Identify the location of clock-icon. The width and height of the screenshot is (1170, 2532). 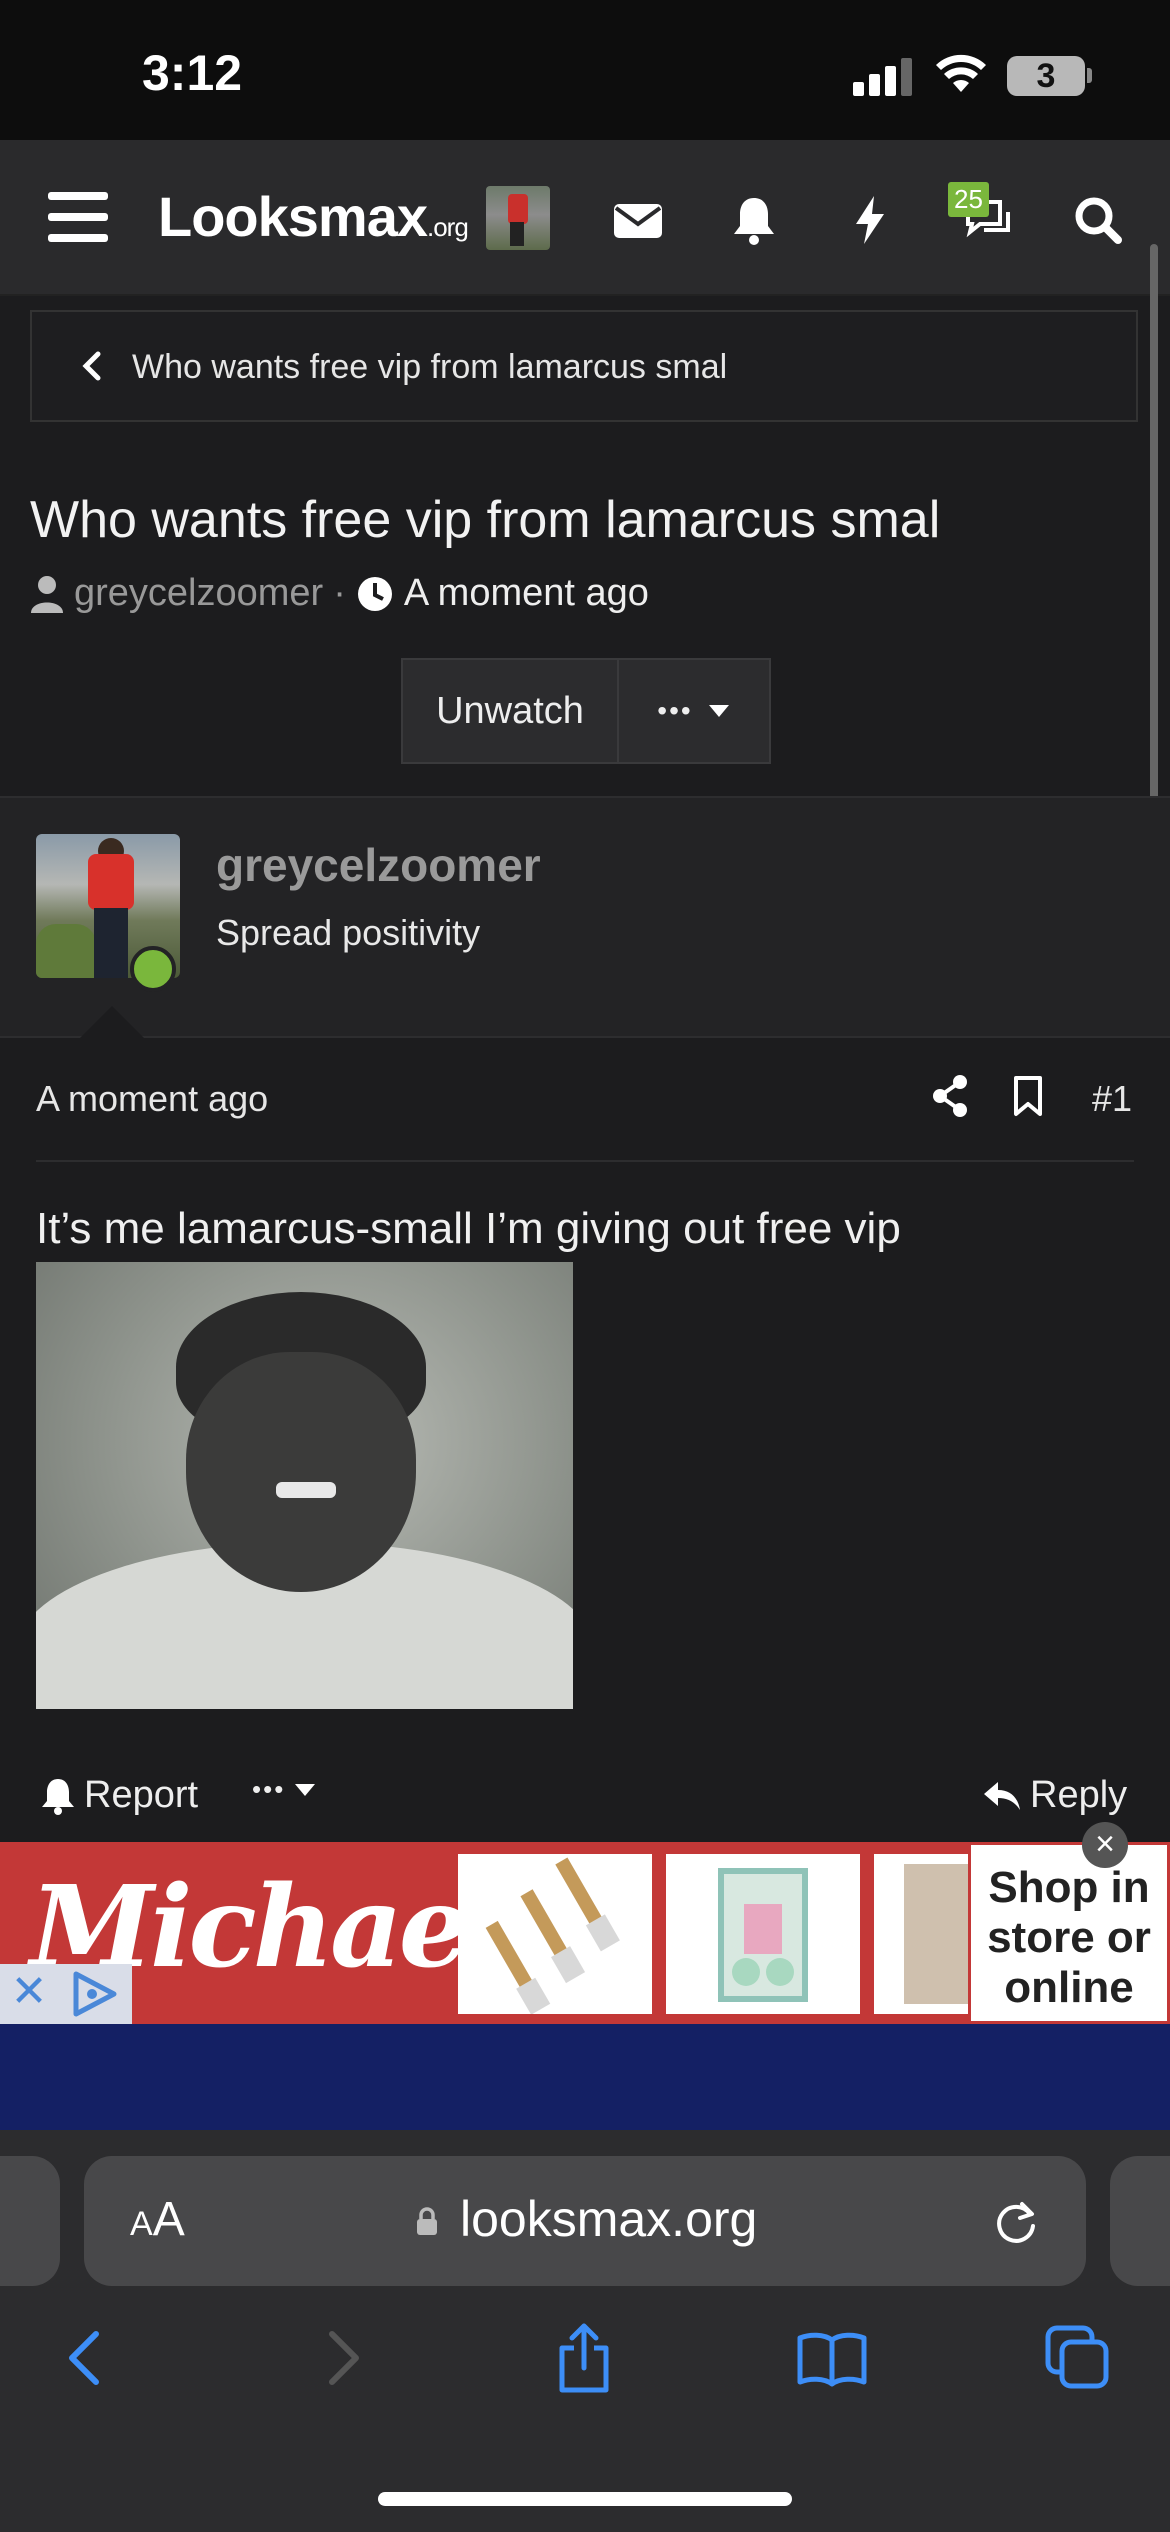
(374, 593).